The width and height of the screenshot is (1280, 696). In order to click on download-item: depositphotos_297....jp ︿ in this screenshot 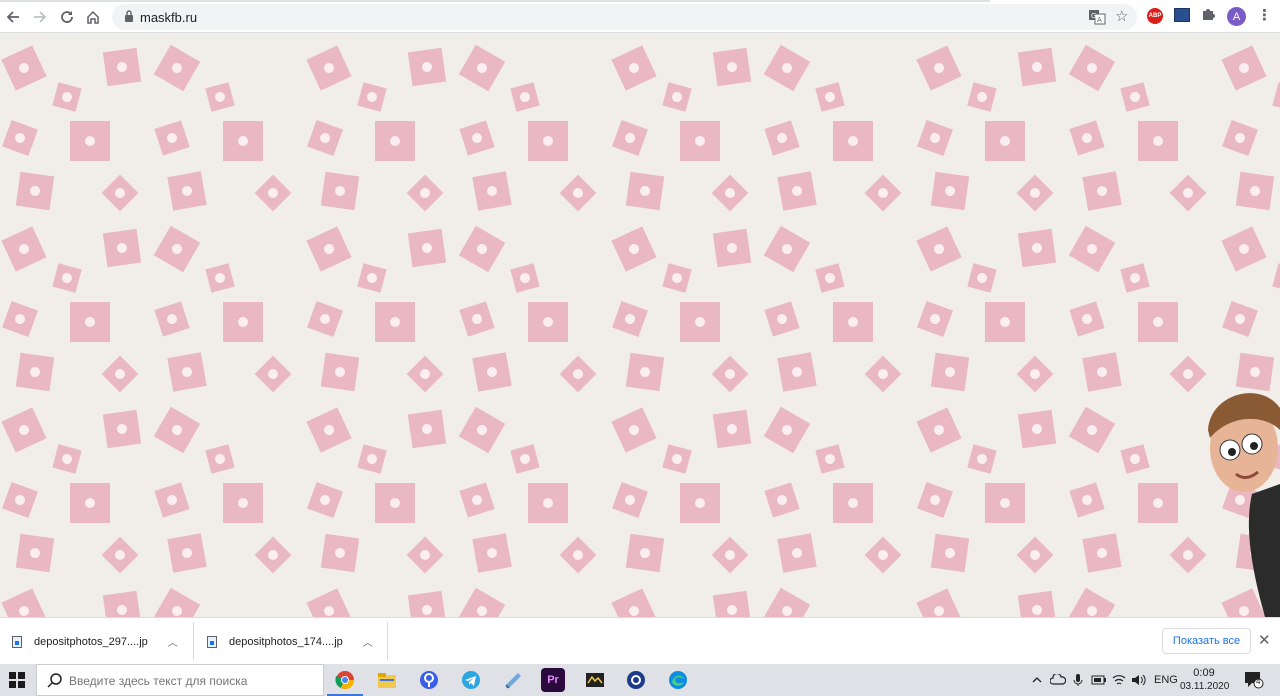, I will do `click(95, 641)`.